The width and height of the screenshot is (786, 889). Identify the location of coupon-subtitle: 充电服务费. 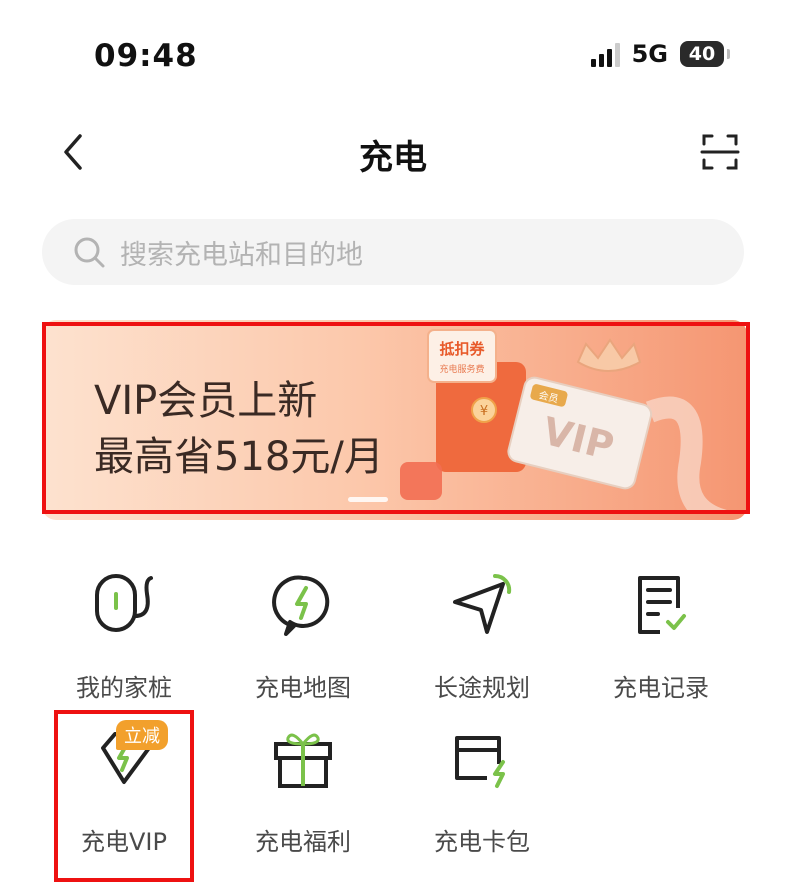
(461, 369).